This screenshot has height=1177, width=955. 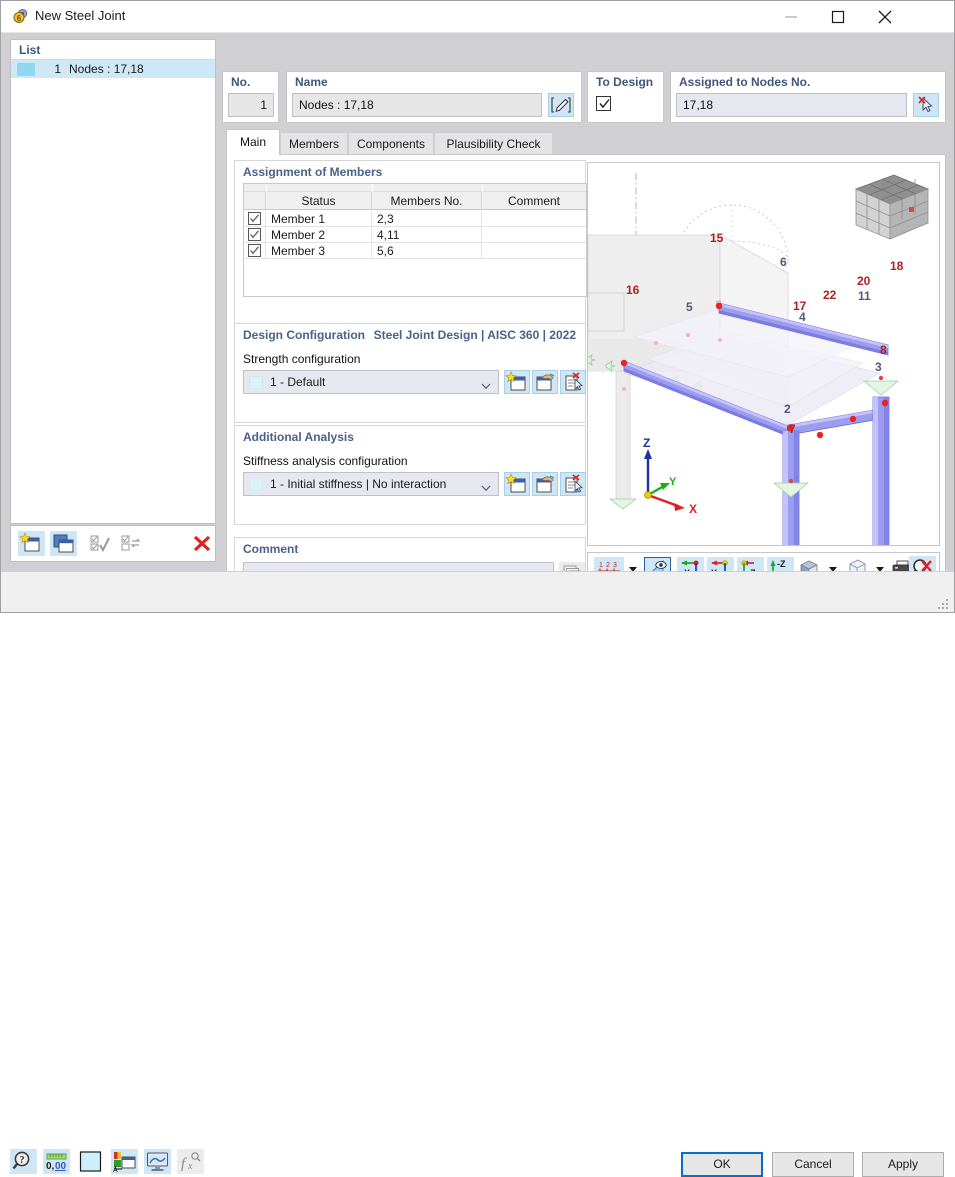 I want to click on number-input, so click(x=251, y=105).